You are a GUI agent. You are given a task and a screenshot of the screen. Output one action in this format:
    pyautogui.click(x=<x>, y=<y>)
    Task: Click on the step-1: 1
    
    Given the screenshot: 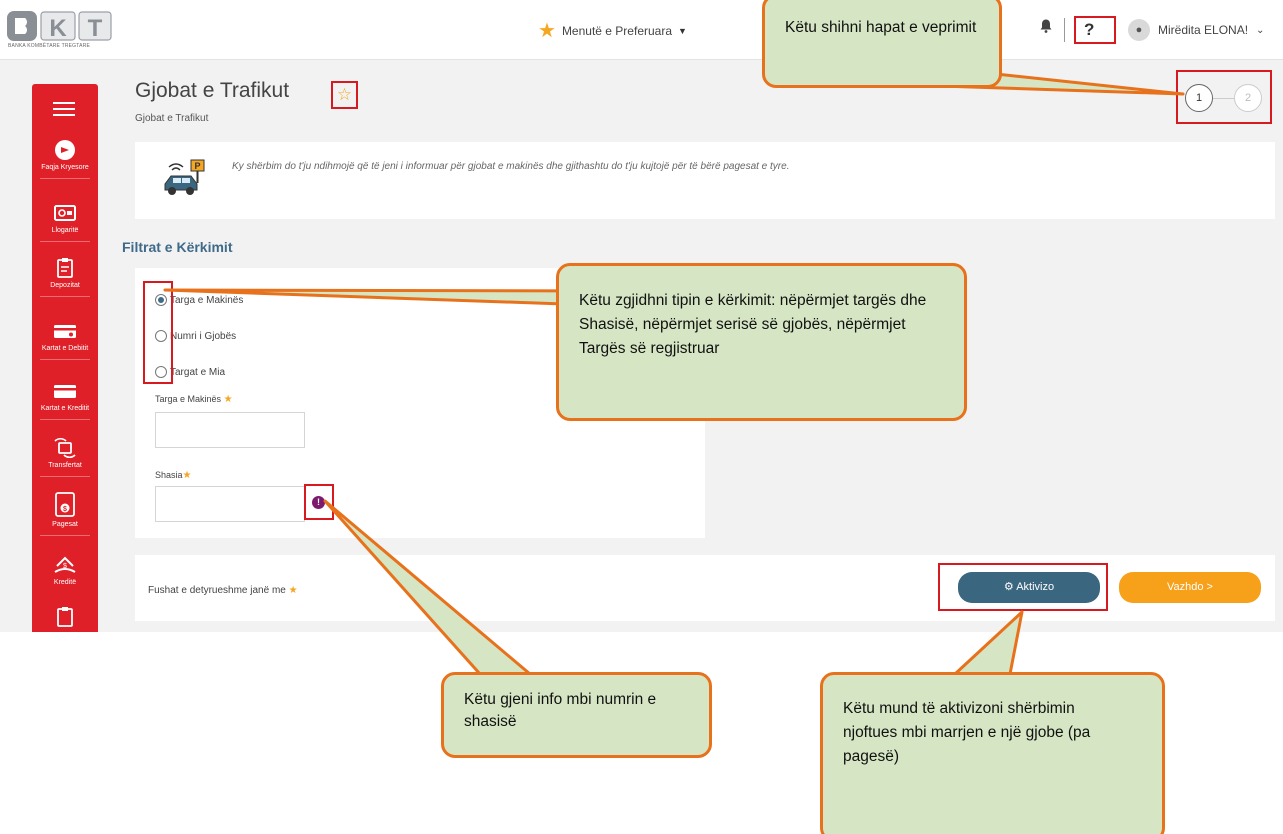 What is the action you would take?
    pyautogui.click(x=1199, y=98)
    